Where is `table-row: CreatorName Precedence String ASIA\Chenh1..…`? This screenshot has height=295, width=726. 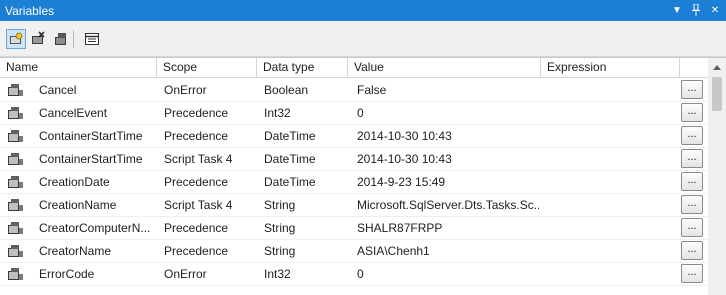 table-row: CreatorName Precedence String ASIA\Chenh1..… is located at coordinates (354, 251).